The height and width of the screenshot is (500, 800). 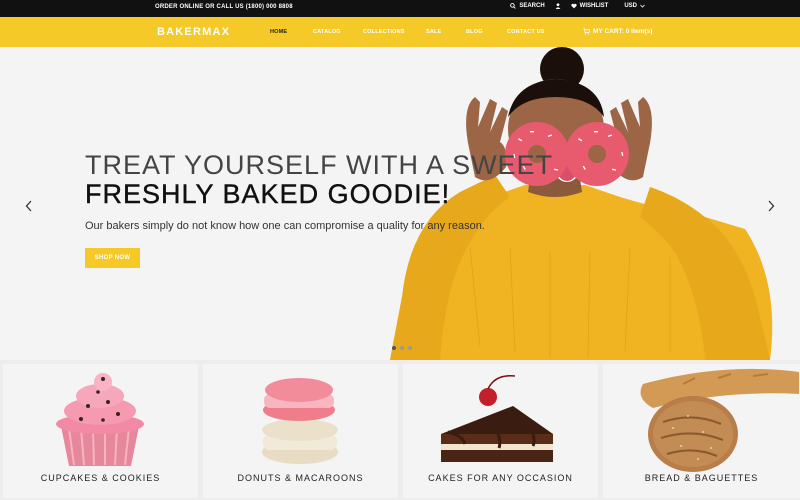 I want to click on category-label: DONUTS & MACAROONS, so click(x=300, y=478).